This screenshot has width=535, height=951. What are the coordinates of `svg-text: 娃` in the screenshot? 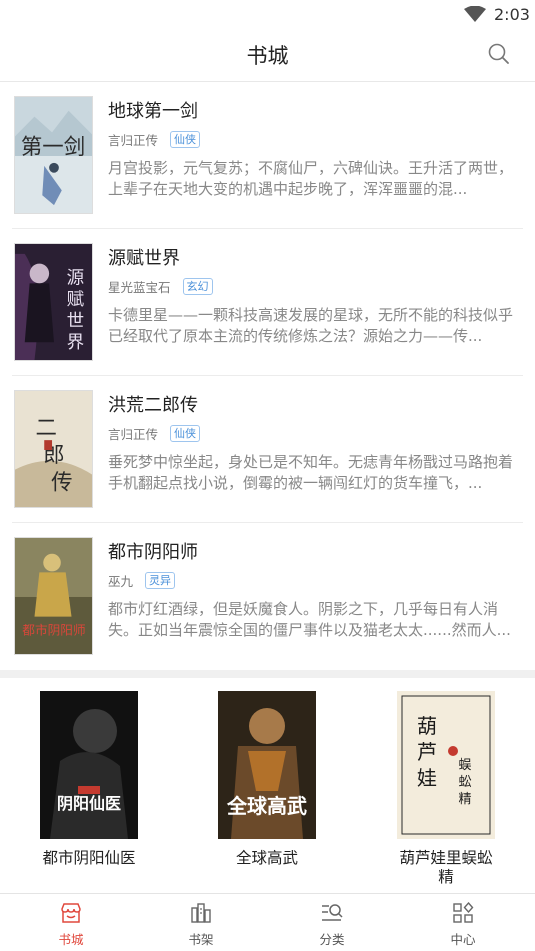 It's located at (427, 778).